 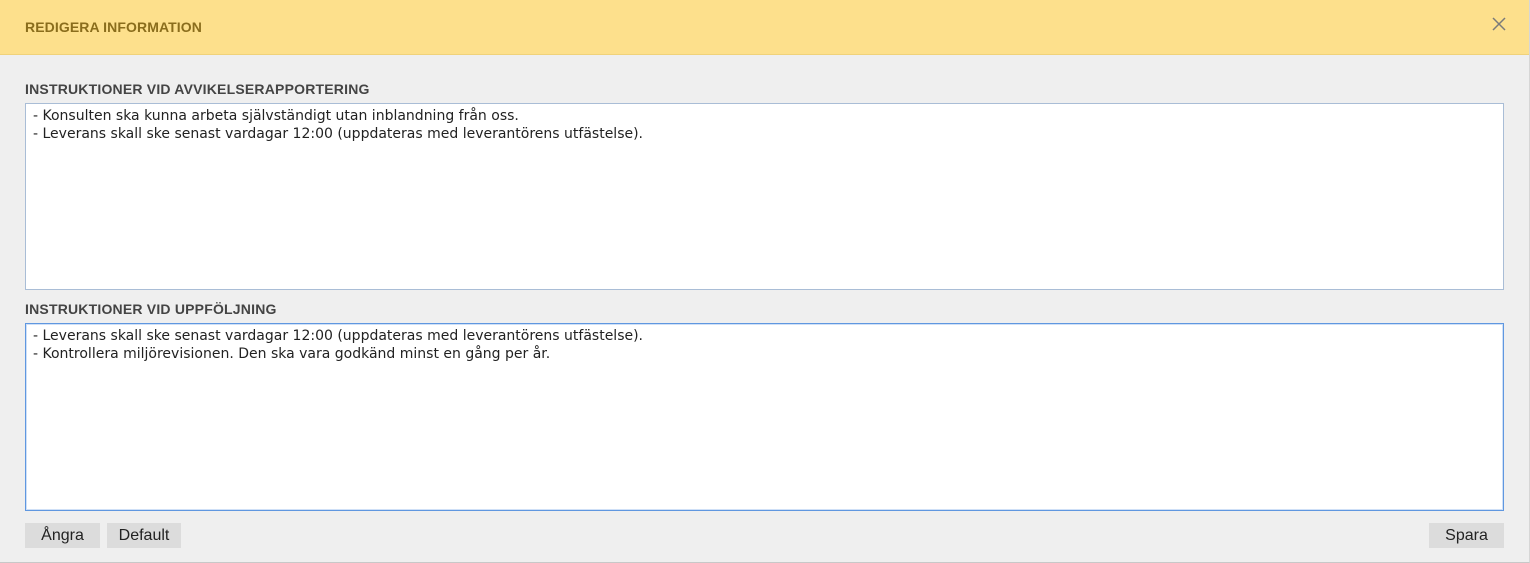 I want to click on followup-instructions-label: INSTRUKTIONER VID UPPFÖLJNING, so click(x=151, y=309).